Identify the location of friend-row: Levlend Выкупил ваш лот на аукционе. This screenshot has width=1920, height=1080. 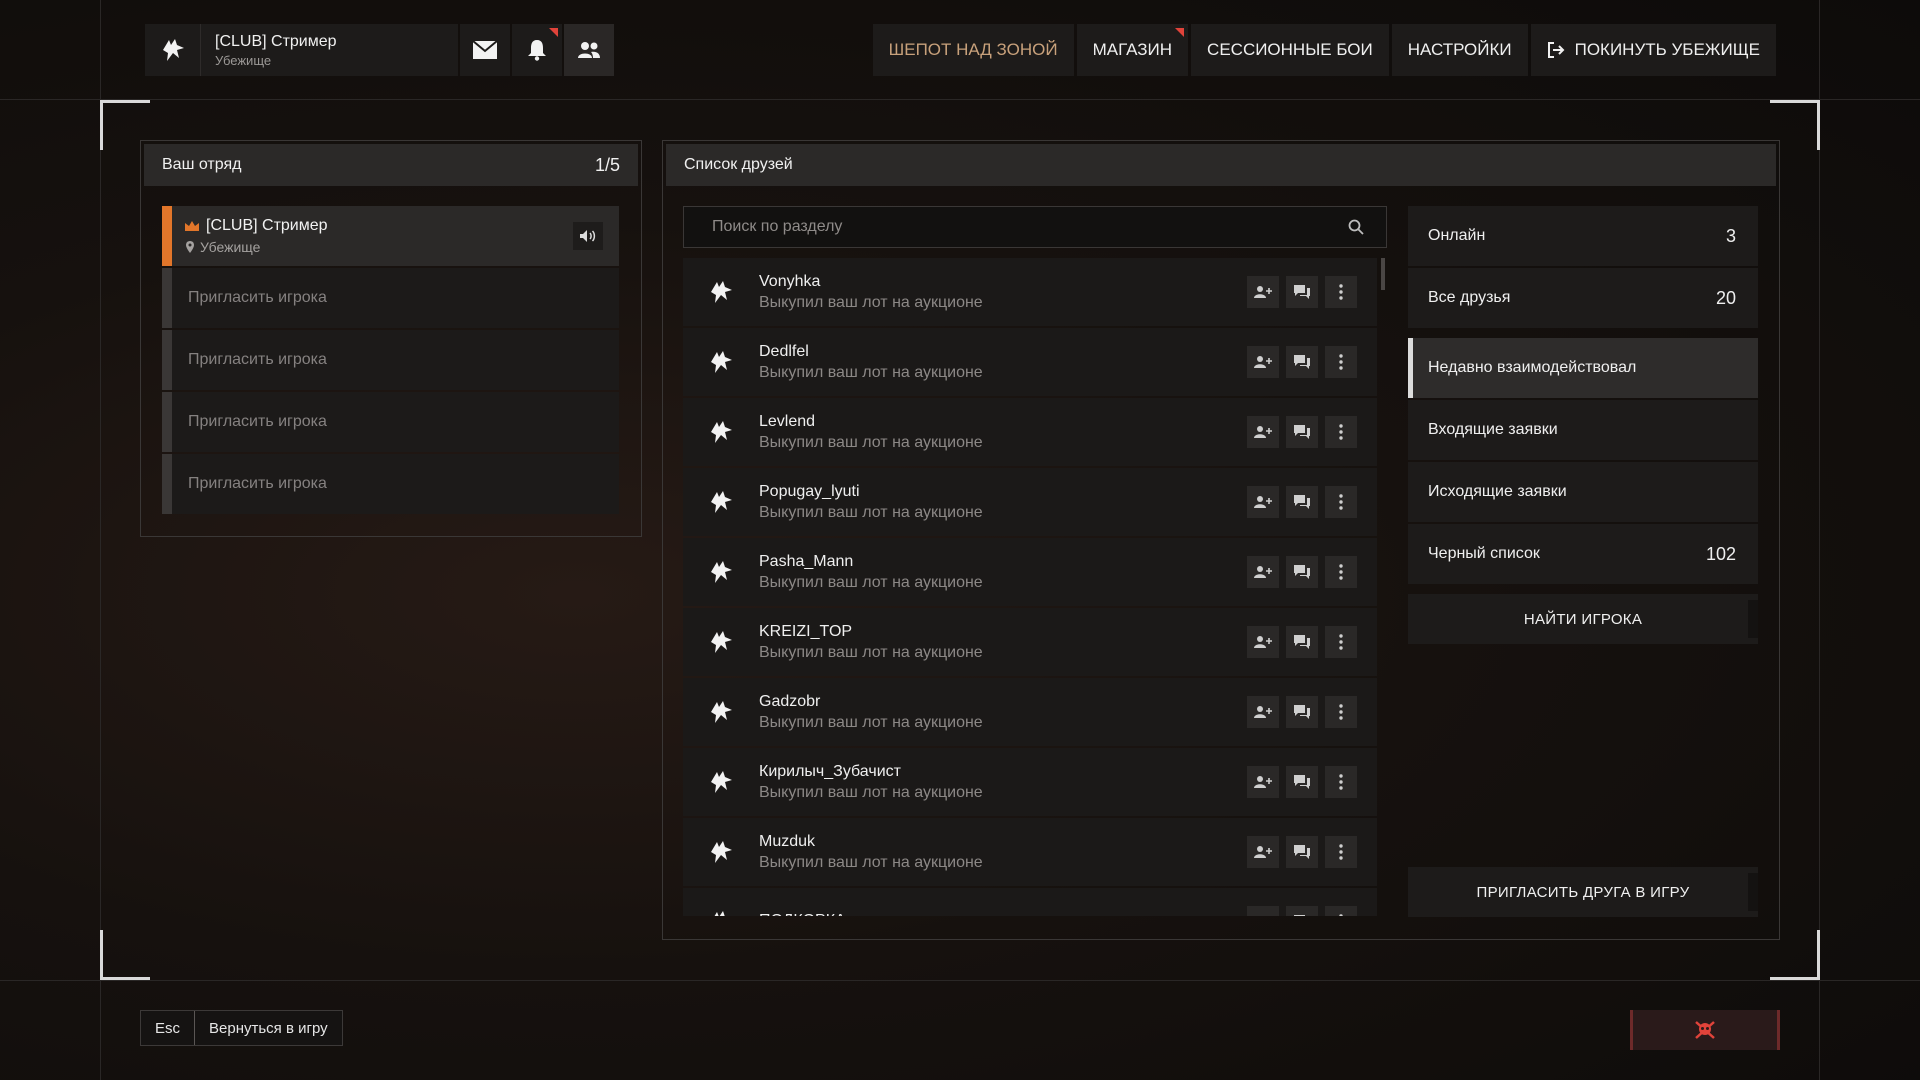
(1030, 432).